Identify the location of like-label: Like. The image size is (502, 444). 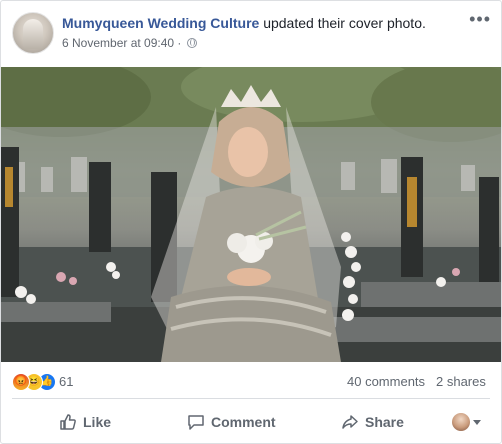
(97, 422).